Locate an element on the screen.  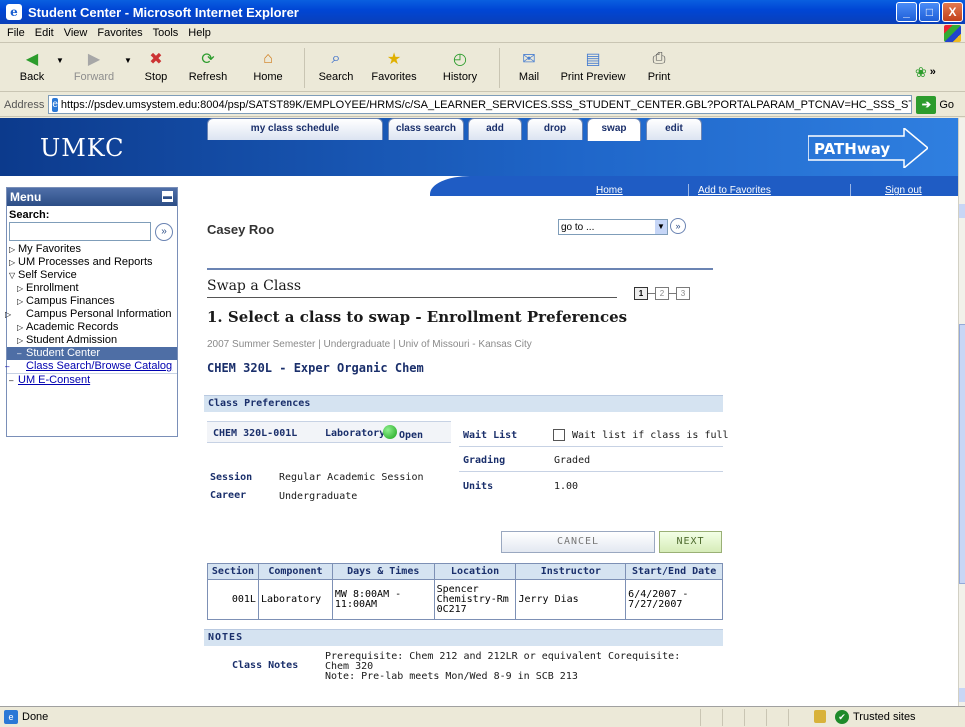
minimize-button: _ is located at coordinates (906, 12).